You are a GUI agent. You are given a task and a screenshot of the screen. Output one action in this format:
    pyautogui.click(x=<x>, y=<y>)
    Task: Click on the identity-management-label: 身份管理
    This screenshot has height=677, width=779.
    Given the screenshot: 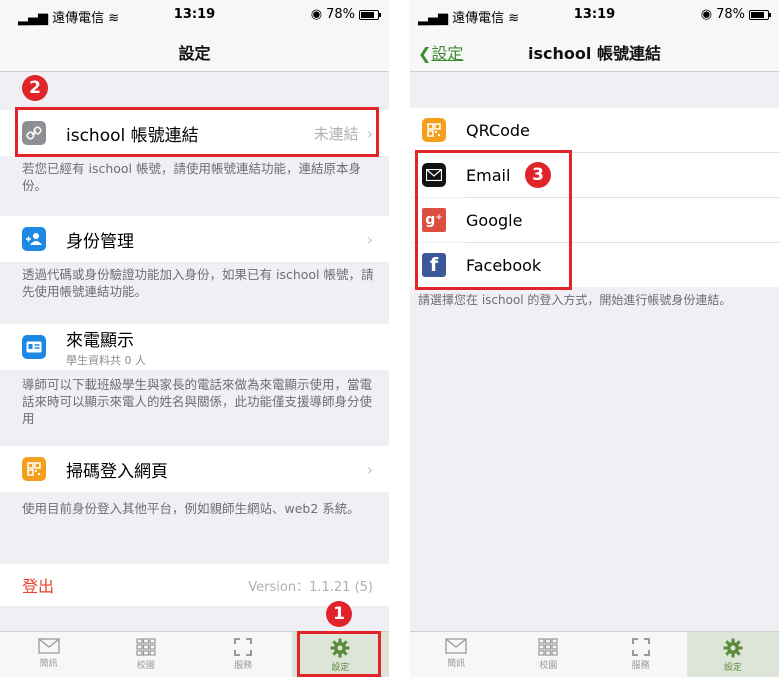 What is the action you would take?
    pyautogui.click(x=100, y=241)
    